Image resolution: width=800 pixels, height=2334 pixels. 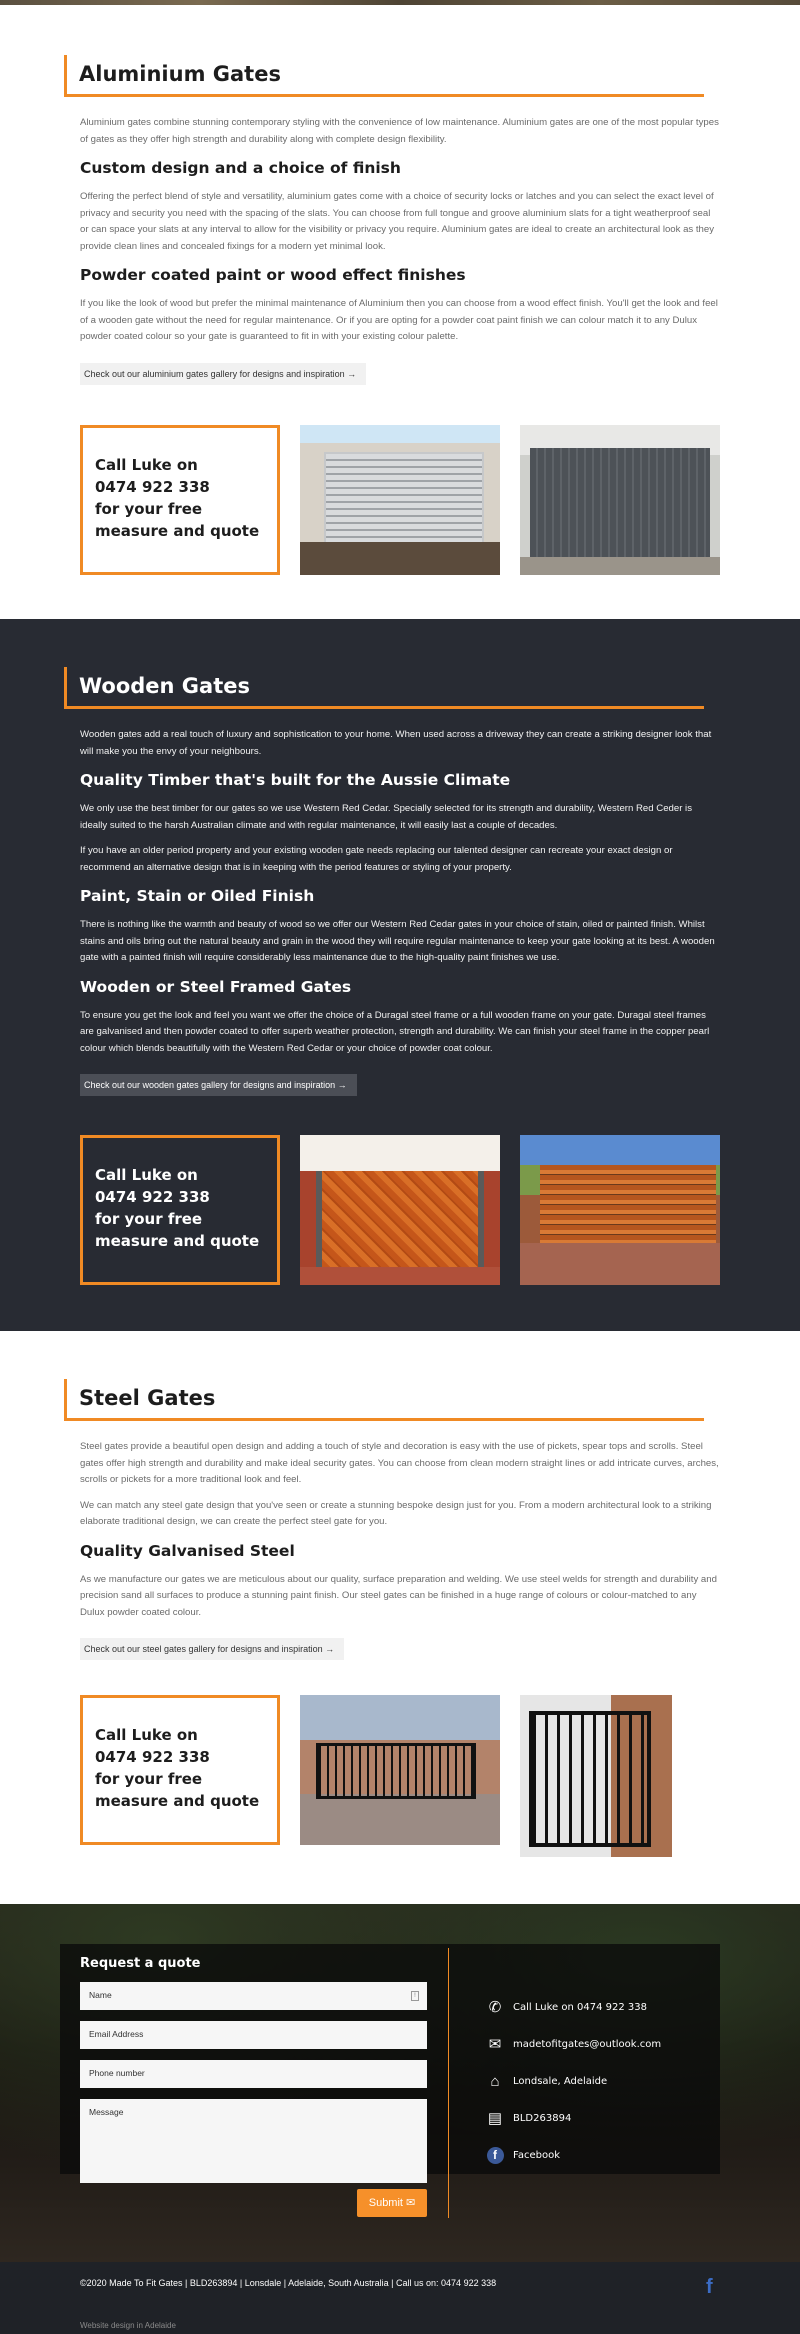 What do you see at coordinates (197, 896) in the screenshot?
I see `subheading: Paint, Stain or Oiled Finish` at bounding box center [197, 896].